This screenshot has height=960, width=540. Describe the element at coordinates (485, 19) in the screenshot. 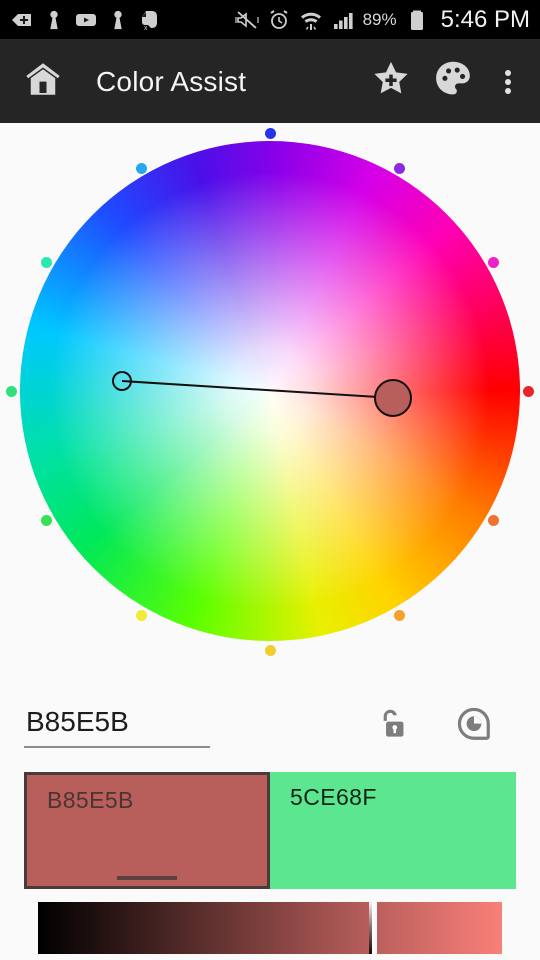

I see `clock-time: 5:46 PM` at that location.